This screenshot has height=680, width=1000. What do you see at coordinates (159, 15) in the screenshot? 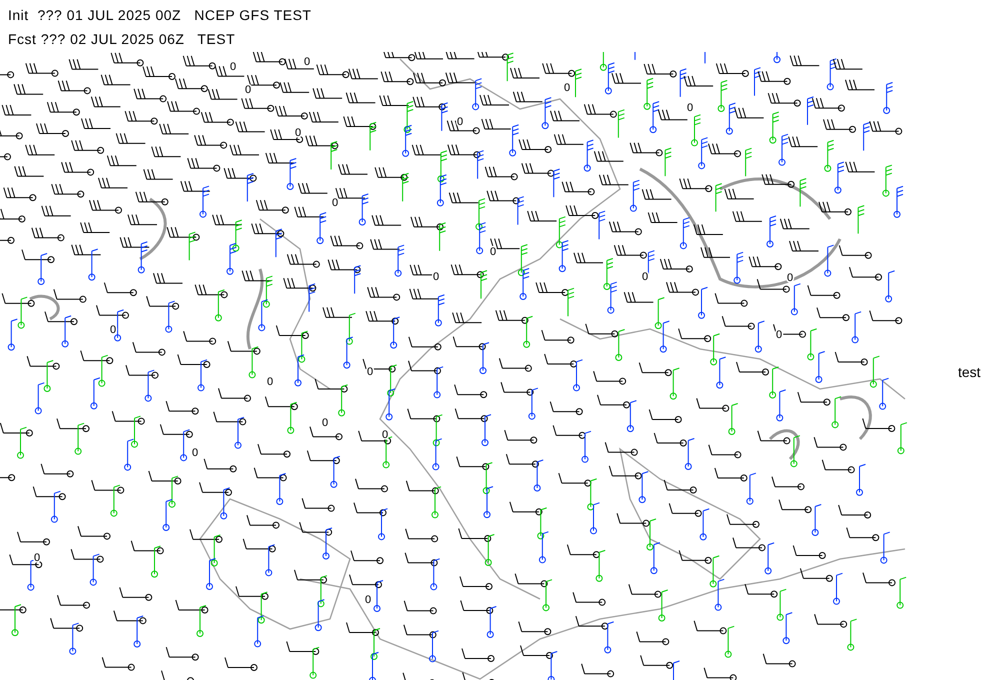
I see `init-time-text: Init ??? 01 JUL 2025 00Z NCEP GFS TEST` at bounding box center [159, 15].